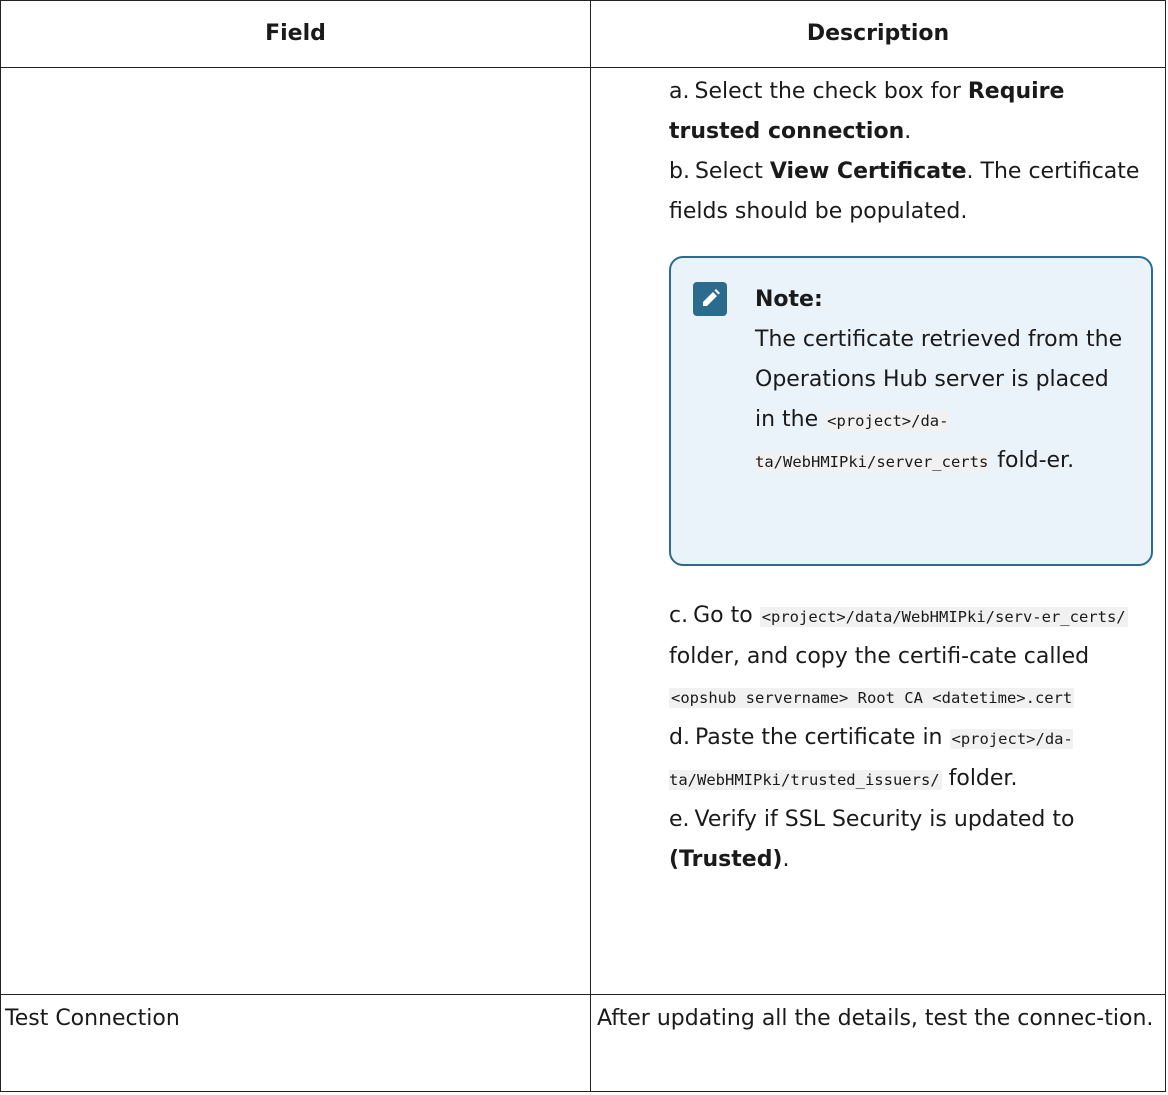  What do you see at coordinates (868, 171) in the screenshot?
I see `view-certificate-label: View Certificate` at bounding box center [868, 171].